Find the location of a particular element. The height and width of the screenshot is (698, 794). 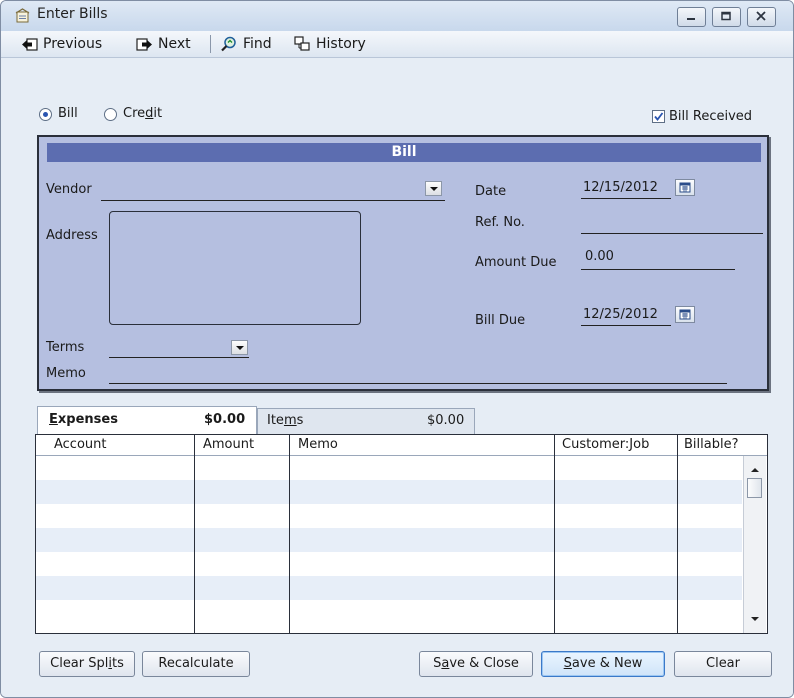

previous-arrow-icon is located at coordinates (30, 44).